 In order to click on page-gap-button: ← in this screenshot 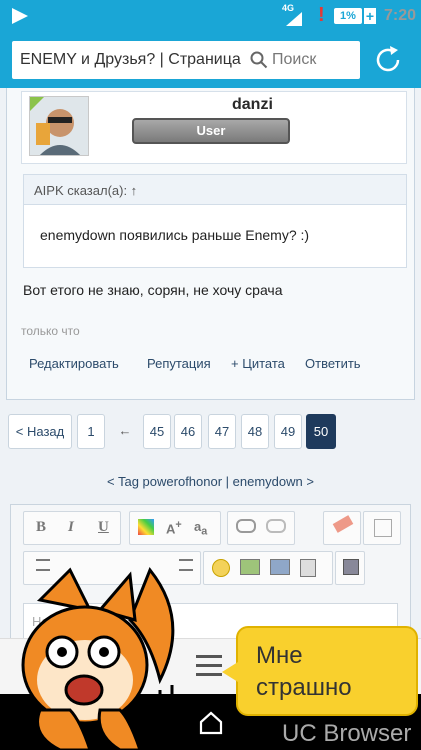, I will do `click(125, 431)`.